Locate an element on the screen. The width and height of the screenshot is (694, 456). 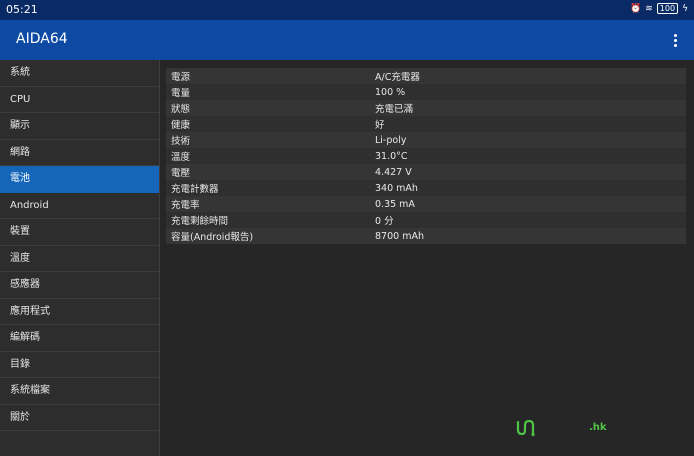
watermark-text: .hk is located at coordinates (598, 427).